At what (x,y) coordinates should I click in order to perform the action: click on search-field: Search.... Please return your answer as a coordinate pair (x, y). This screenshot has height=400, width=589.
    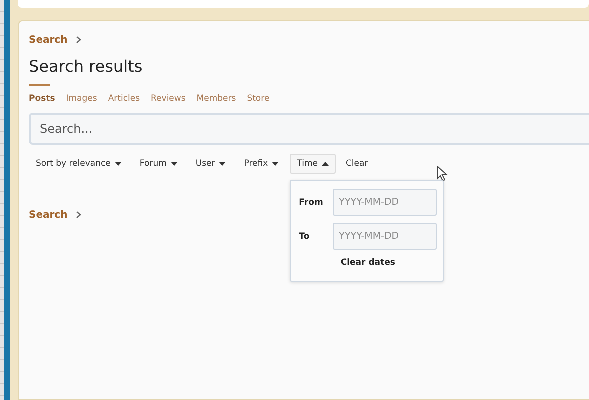
    Looking at the image, I should click on (309, 129).